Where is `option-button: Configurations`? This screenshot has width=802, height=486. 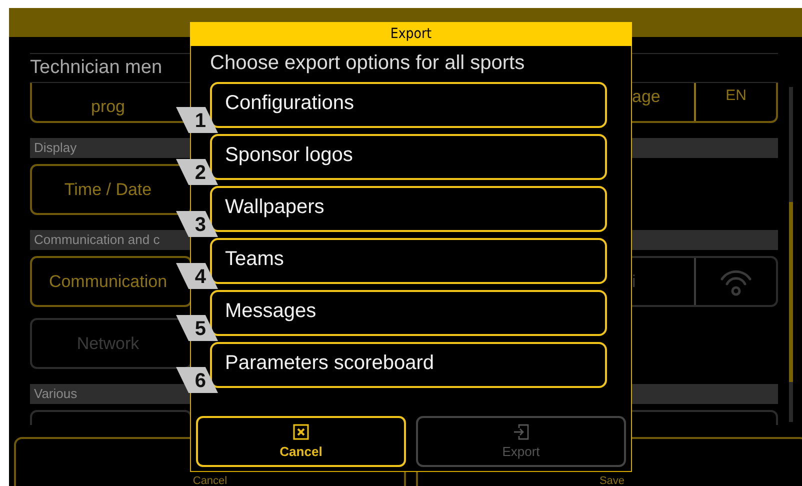
option-button: Configurations is located at coordinates (408, 105).